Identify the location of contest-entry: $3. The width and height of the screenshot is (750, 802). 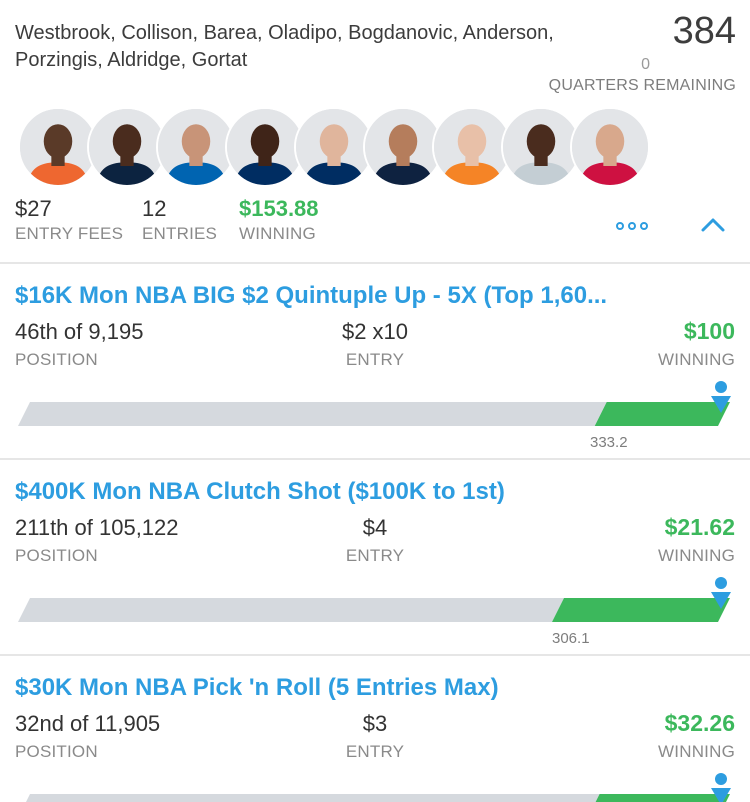
(375, 723).